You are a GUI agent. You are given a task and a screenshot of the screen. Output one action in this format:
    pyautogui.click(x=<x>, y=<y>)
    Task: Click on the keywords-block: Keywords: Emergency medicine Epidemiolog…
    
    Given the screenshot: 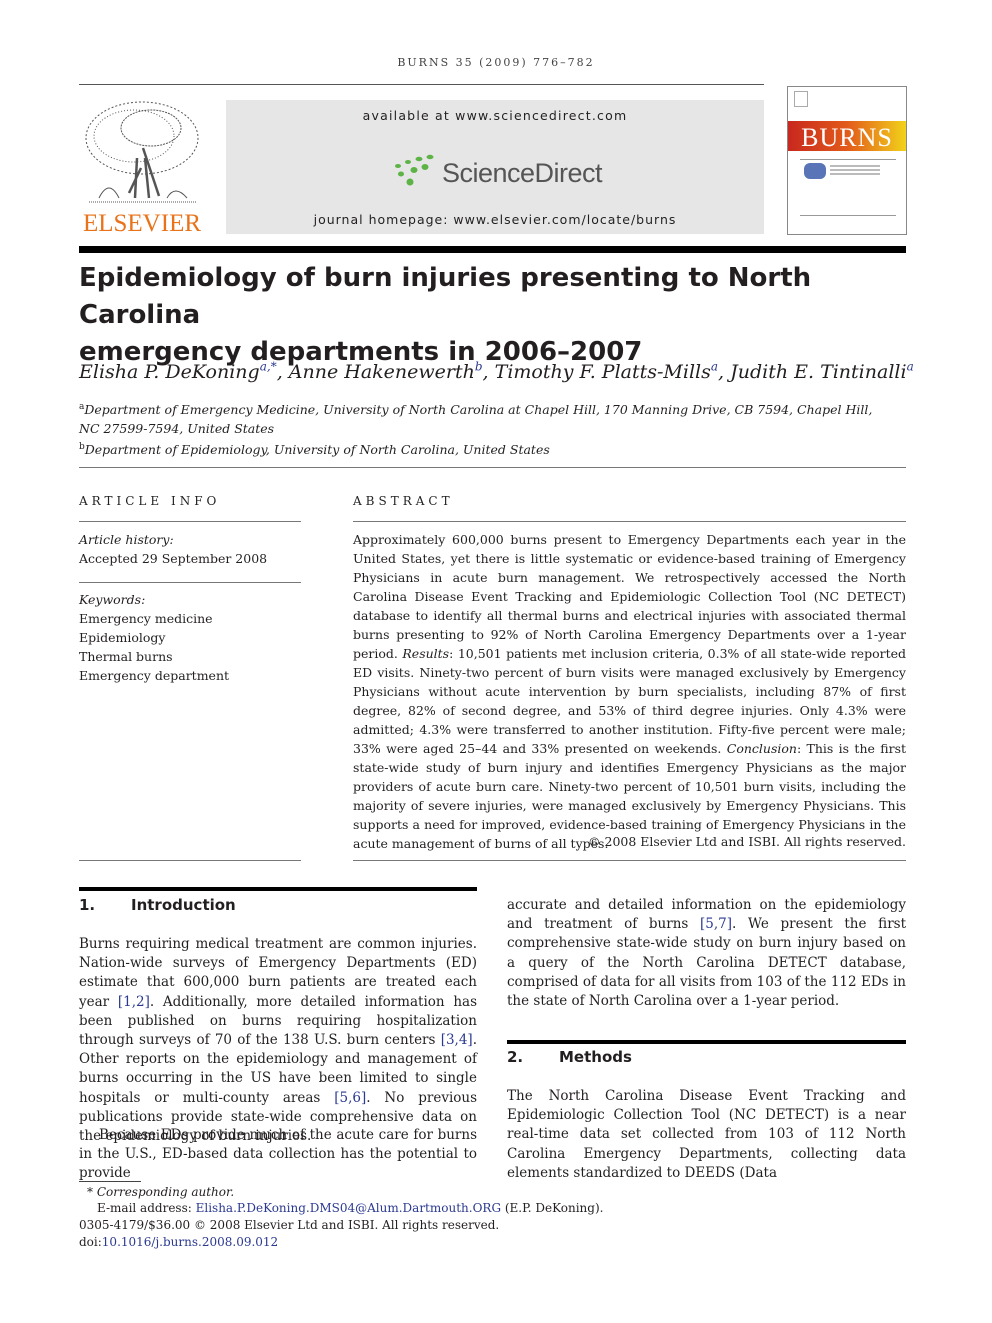 What is the action you would take?
    pyautogui.click(x=190, y=637)
    